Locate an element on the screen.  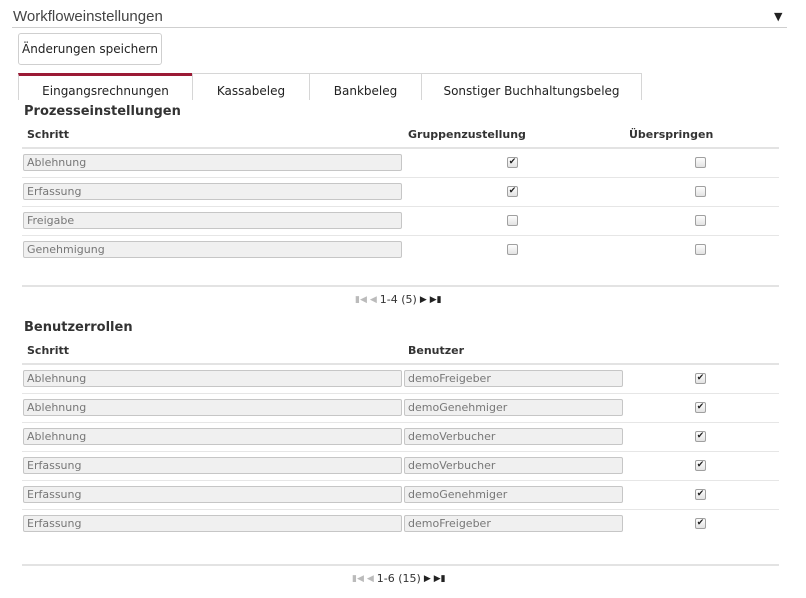
process-step-field: Freigabe is located at coordinates (212, 220).